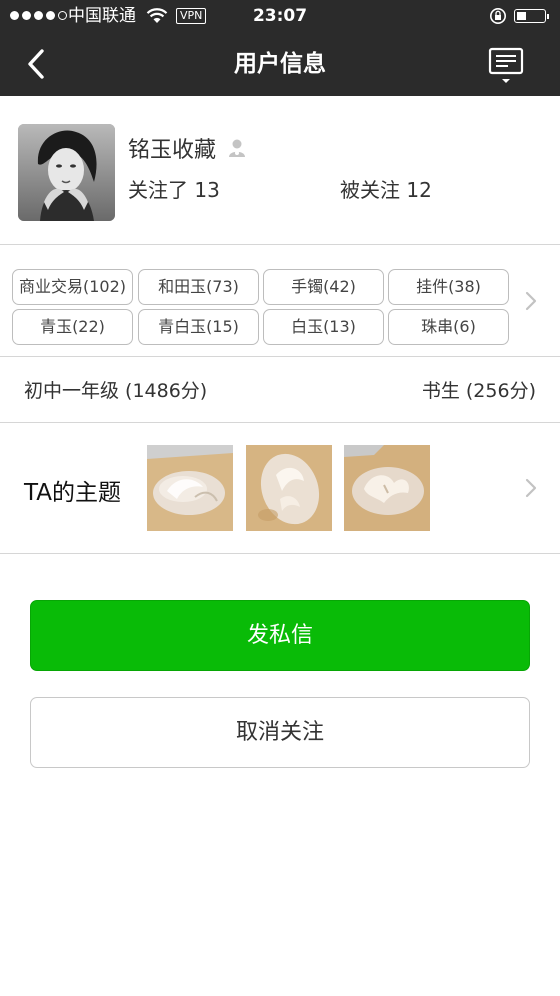 The image size is (560, 996). What do you see at coordinates (237, 148) in the screenshot?
I see `user-badge-icon` at bounding box center [237, 148].